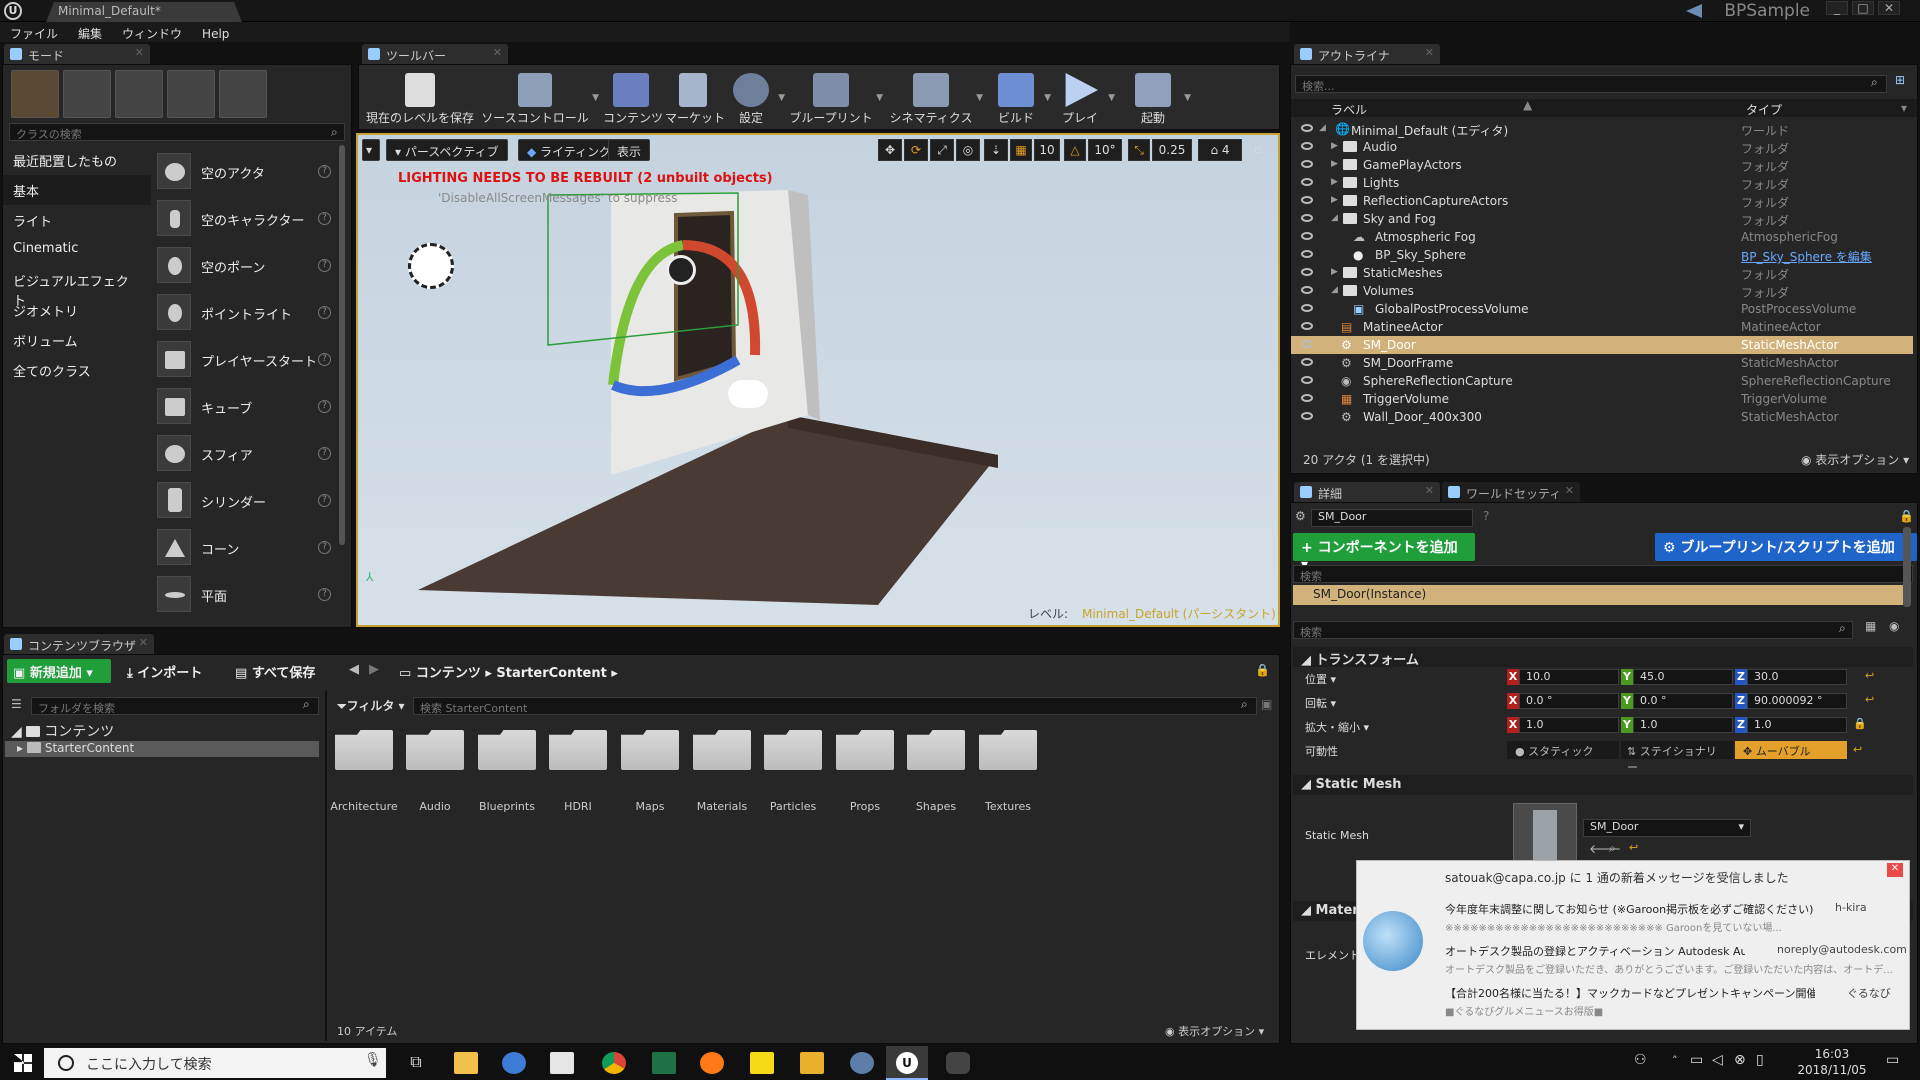 This screenshot has width=1920, height=1080. What do you see at coordinates (1602, 237) in the screenshot?
I see `outliner-row: ☁ Atmospheric Fog AtmosphericFog` at bounding box center [1602, 237].